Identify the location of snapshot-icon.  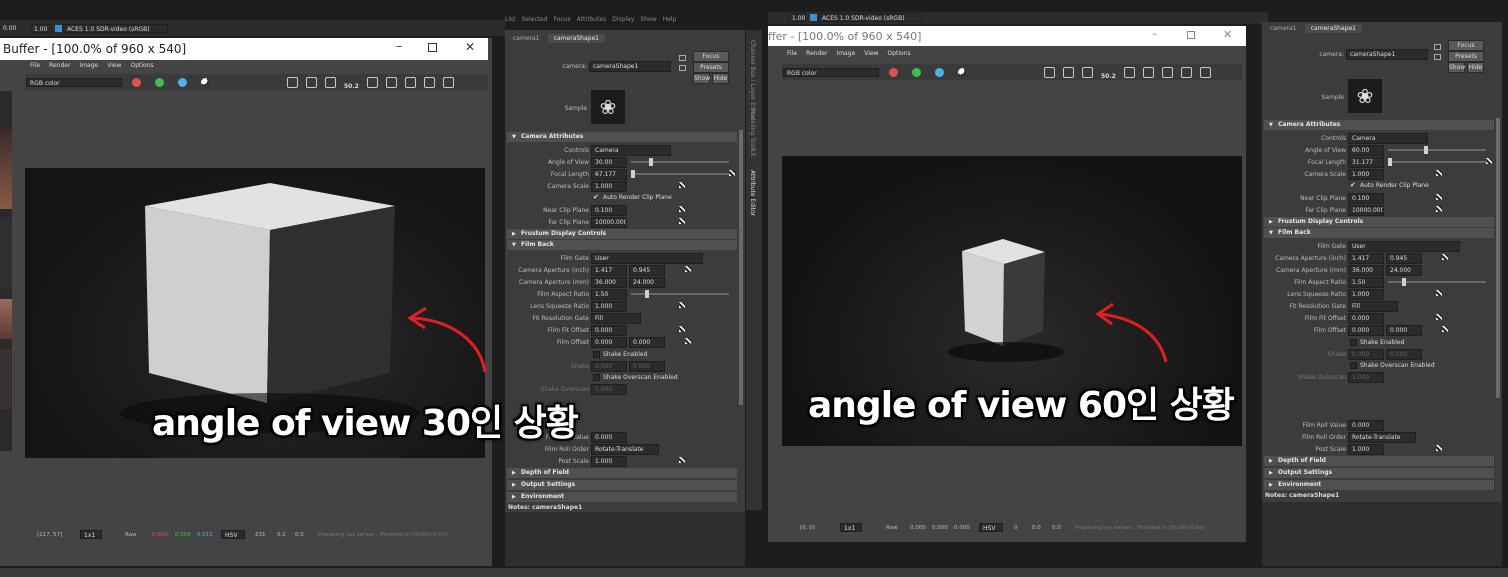
(372, 82).